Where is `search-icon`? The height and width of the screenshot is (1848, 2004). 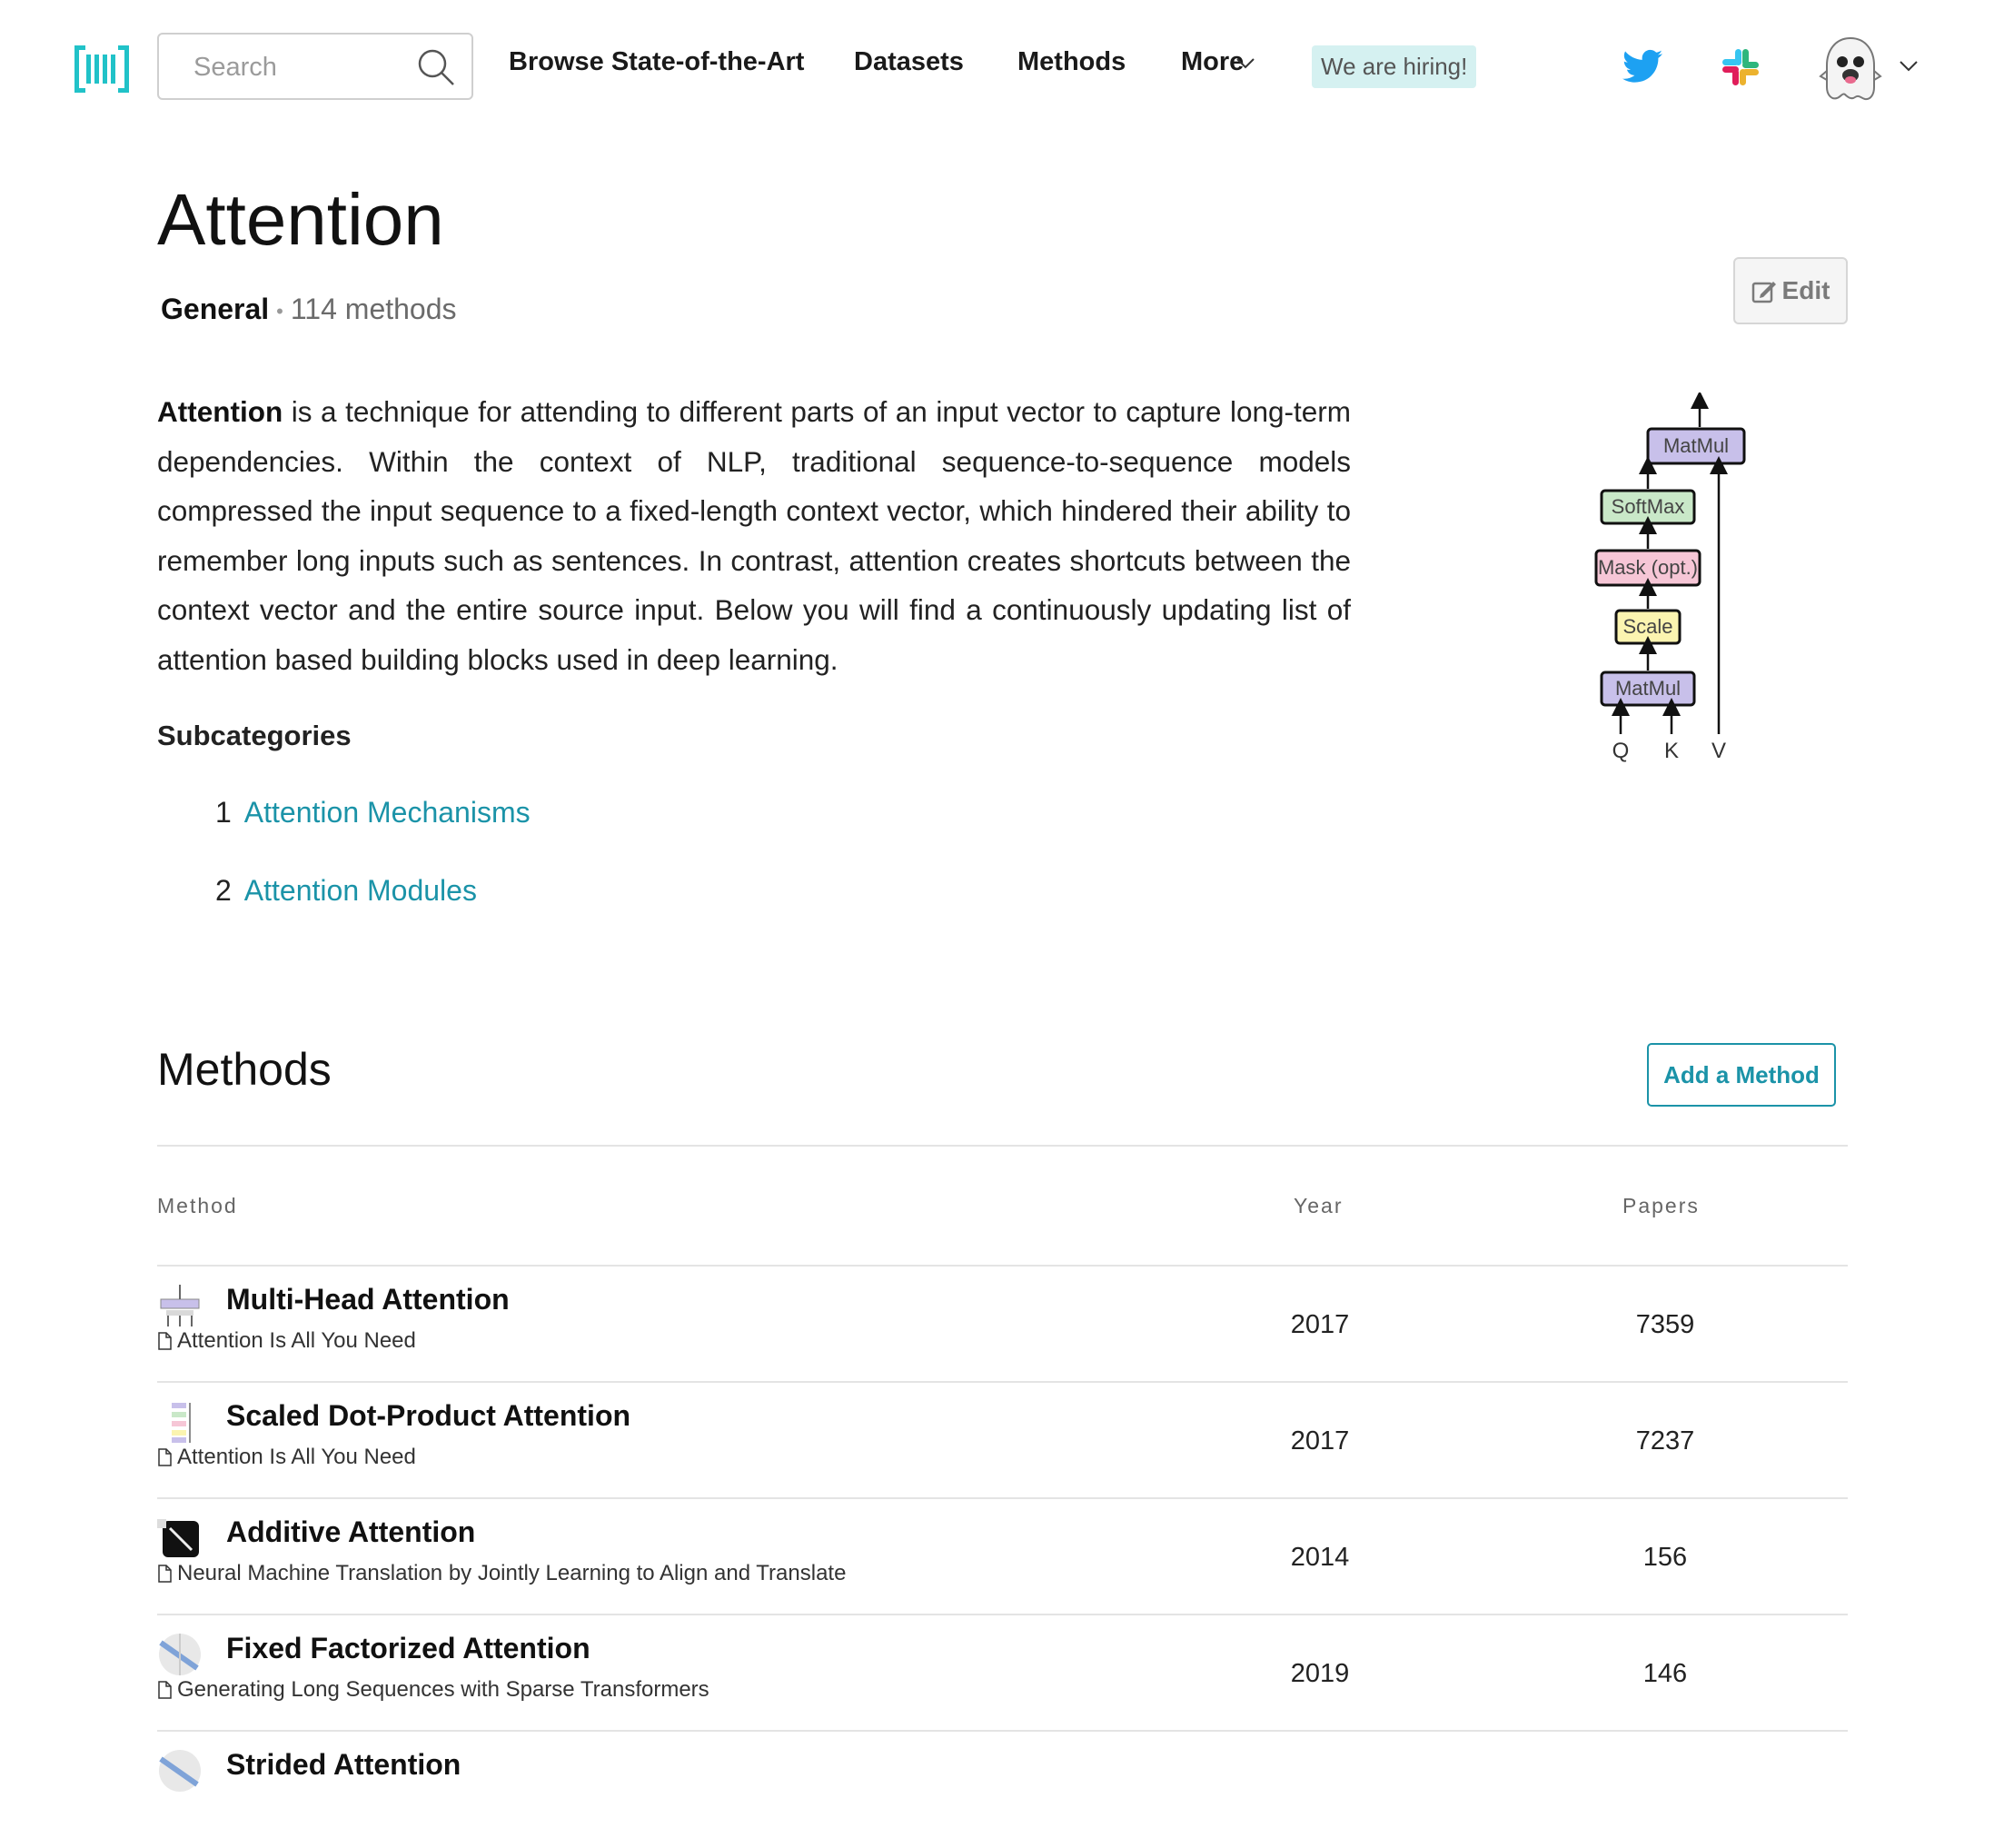
search-icon is located at coordinates (436, 67).